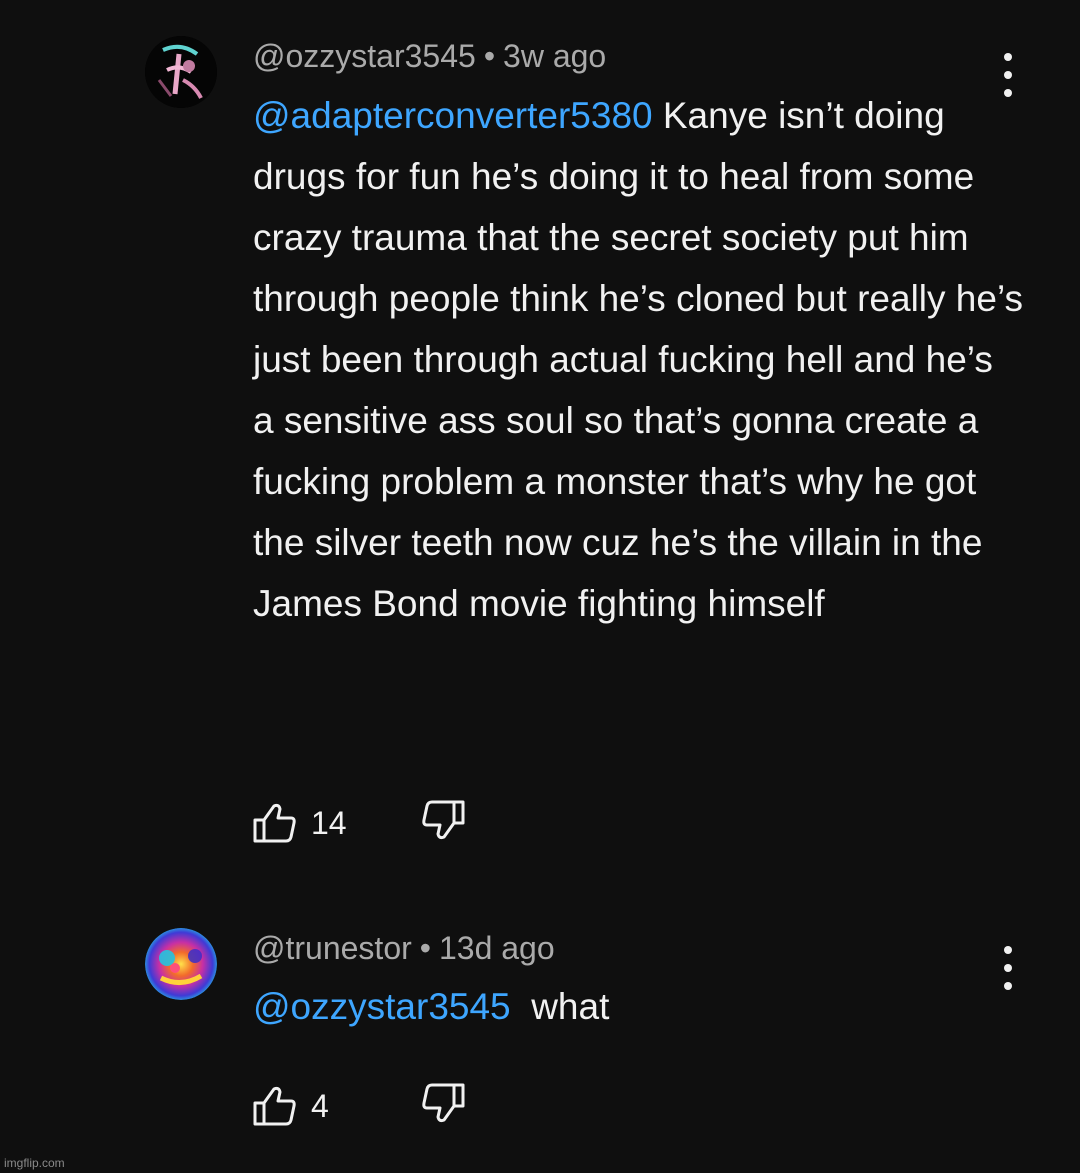  What do you see at coordinates (497, 948) in the screenshot?
I see `comment-time: 13d ago` at bounding box center [497, 948].